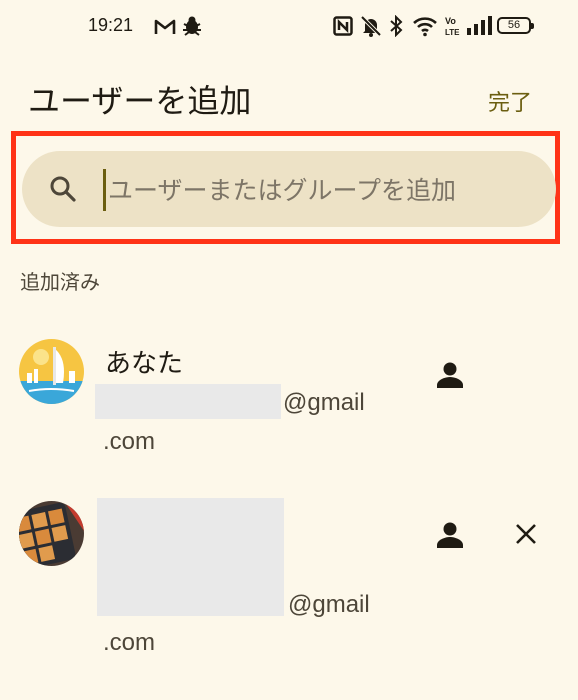 The height and width of the screenshot is (700, 578). I want to click on svg-text: LTE, so click(452, 32).